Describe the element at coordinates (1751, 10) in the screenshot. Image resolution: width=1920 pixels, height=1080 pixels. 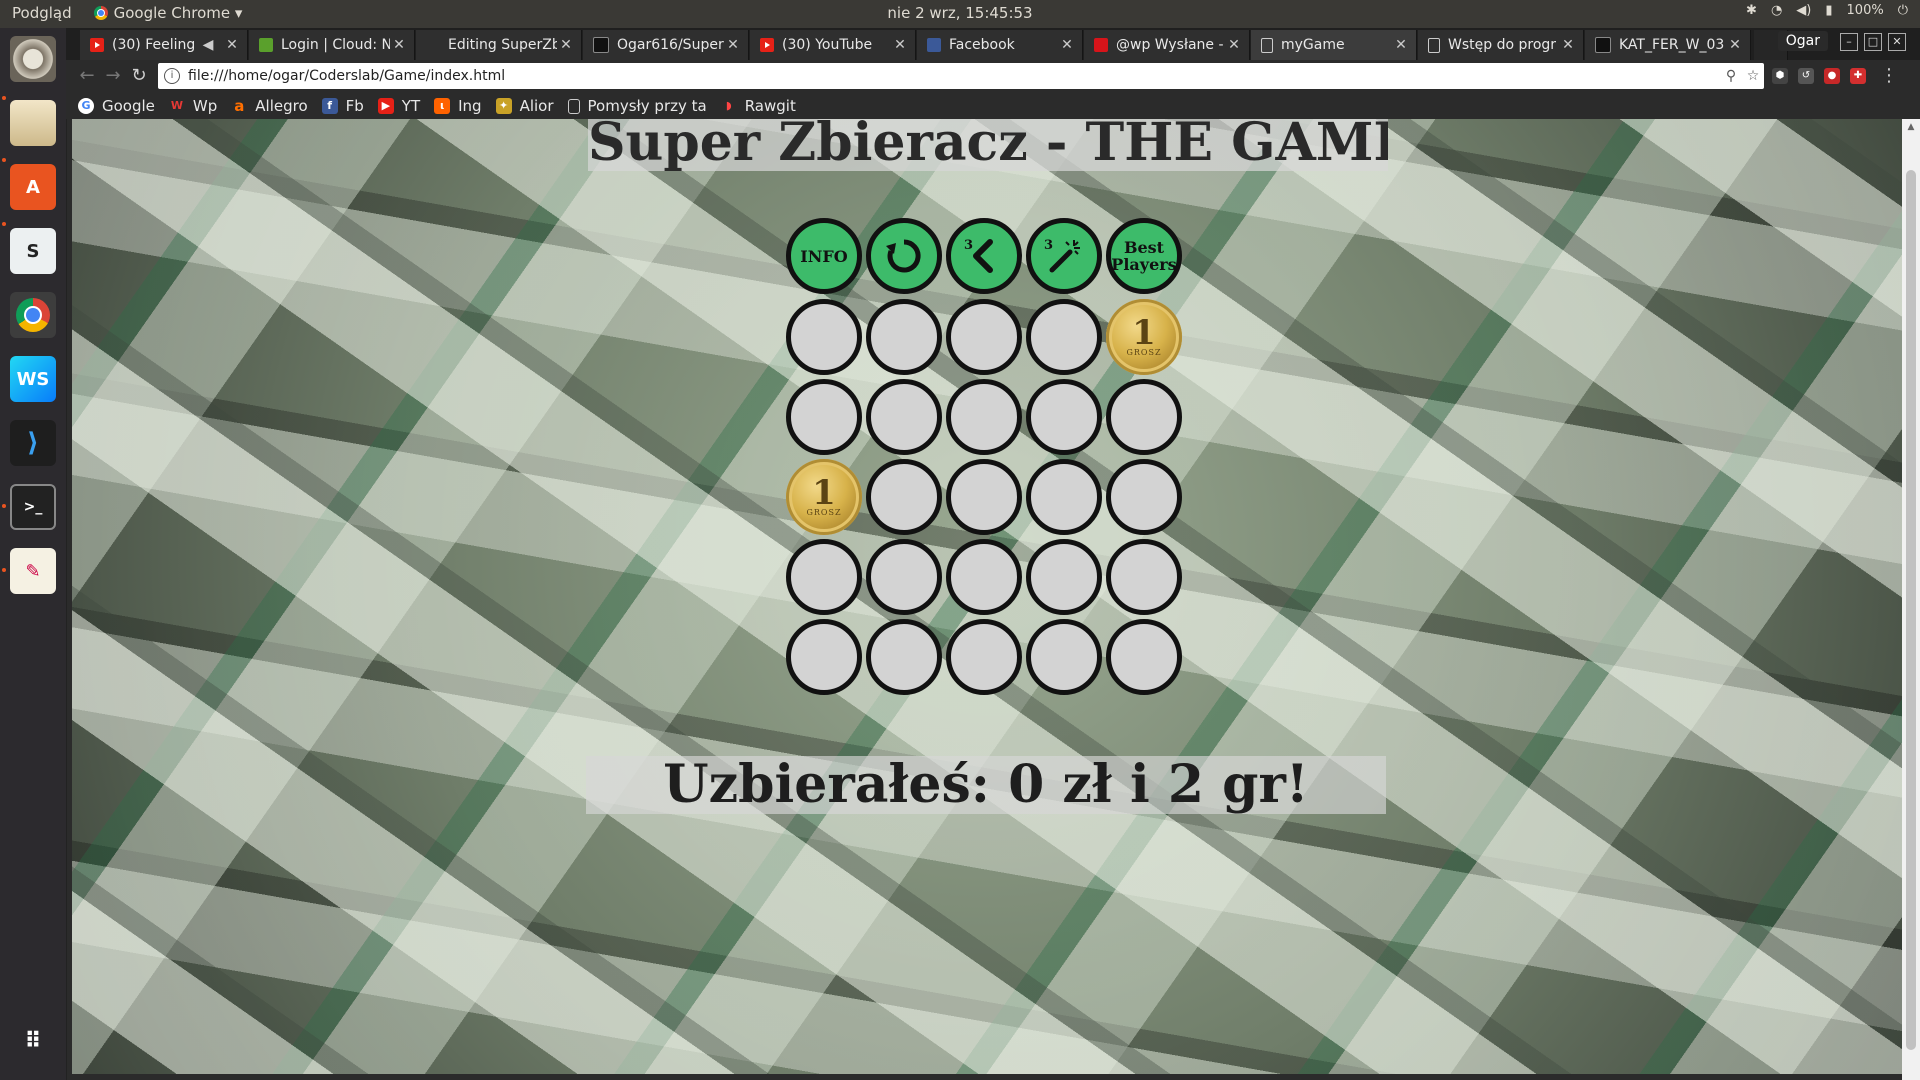
I see `settings-icon: ✱` at that location.